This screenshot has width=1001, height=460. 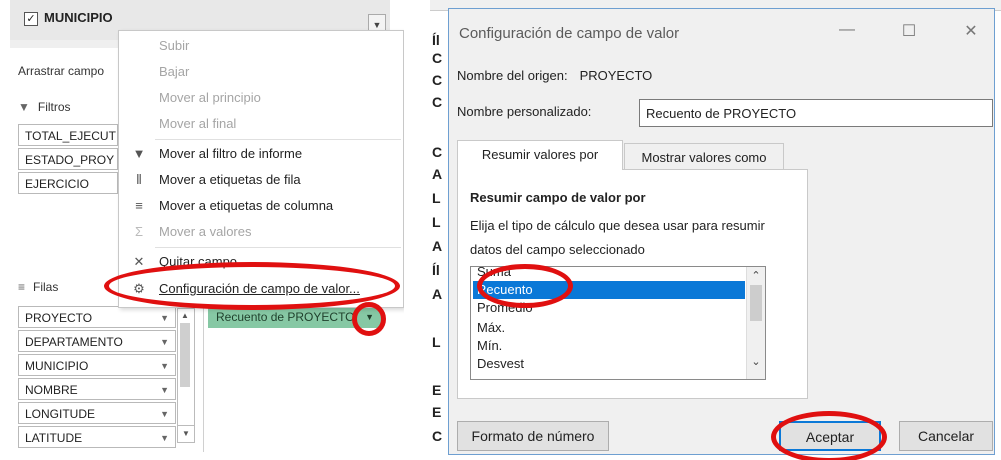 What do you see at coordinates (909, 31) in the screenshot?
I see `maximize-icon: ☐` at bounding box center [909, 31].